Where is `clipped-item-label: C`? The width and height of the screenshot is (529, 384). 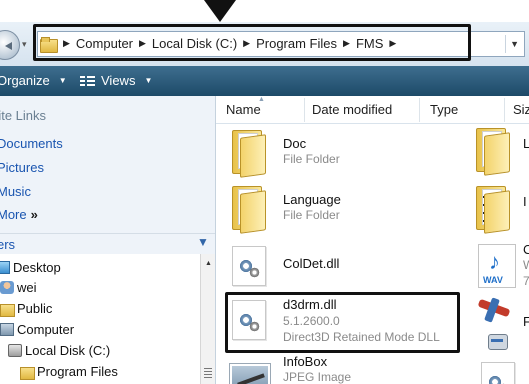 clipped-item-label: C is located at coordinates (526, 249).